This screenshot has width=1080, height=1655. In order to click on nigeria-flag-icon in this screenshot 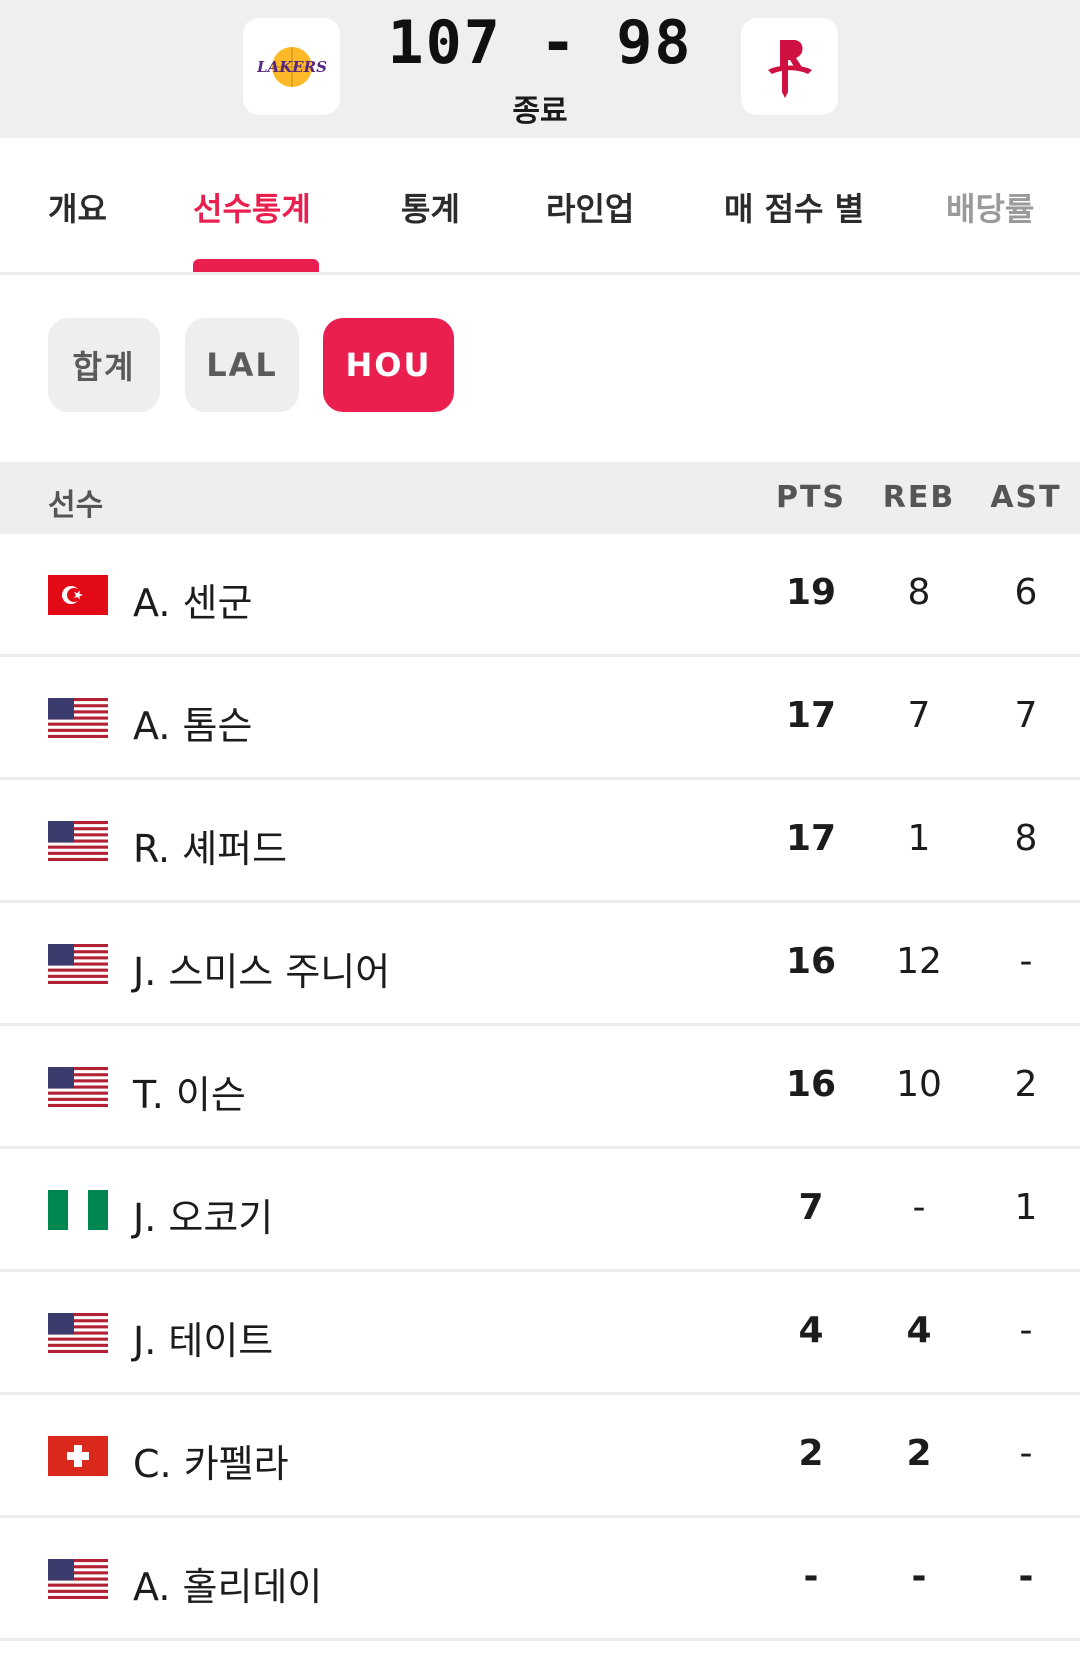, I will do `click(78, 1210)`.